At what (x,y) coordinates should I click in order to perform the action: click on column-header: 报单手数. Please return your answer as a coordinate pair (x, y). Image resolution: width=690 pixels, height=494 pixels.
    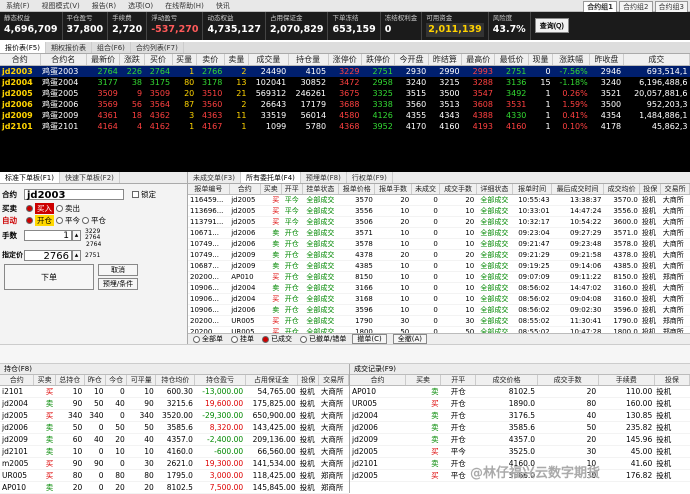
    Looking at the image, I should click on (393, 189).